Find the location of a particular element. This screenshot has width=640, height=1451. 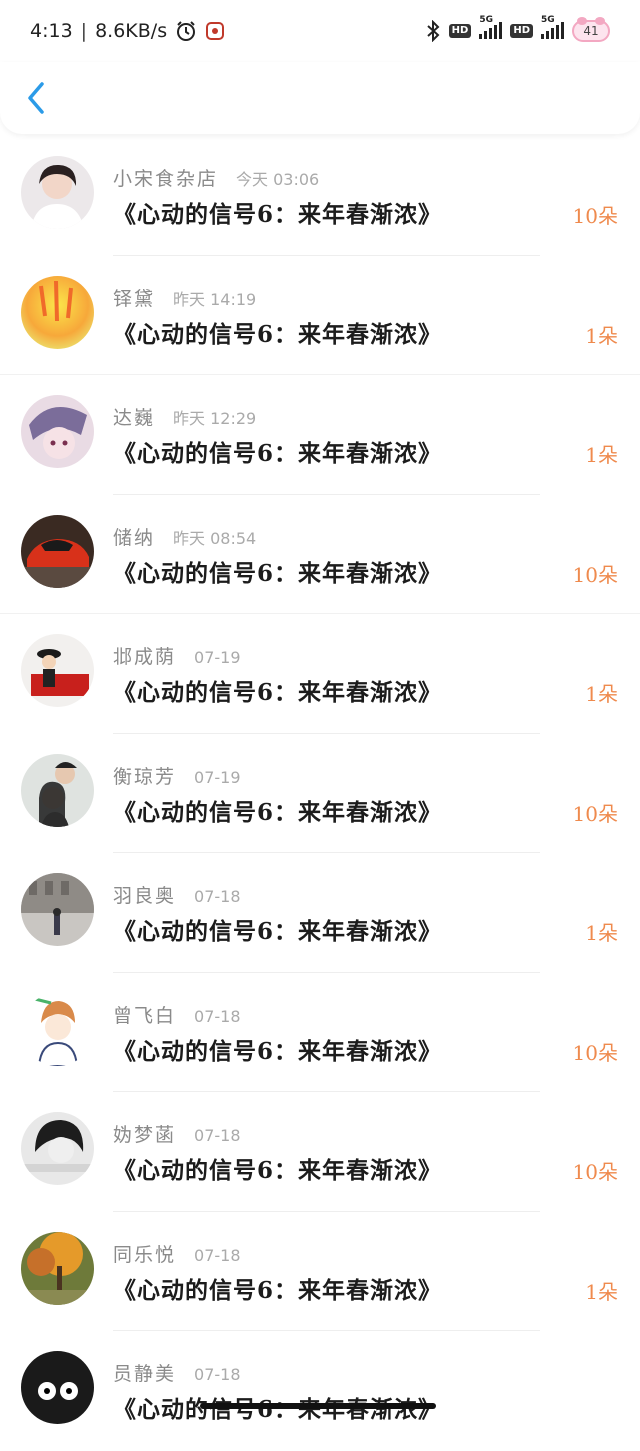

alarm-clock-icon is located at coordinates (186, 31).